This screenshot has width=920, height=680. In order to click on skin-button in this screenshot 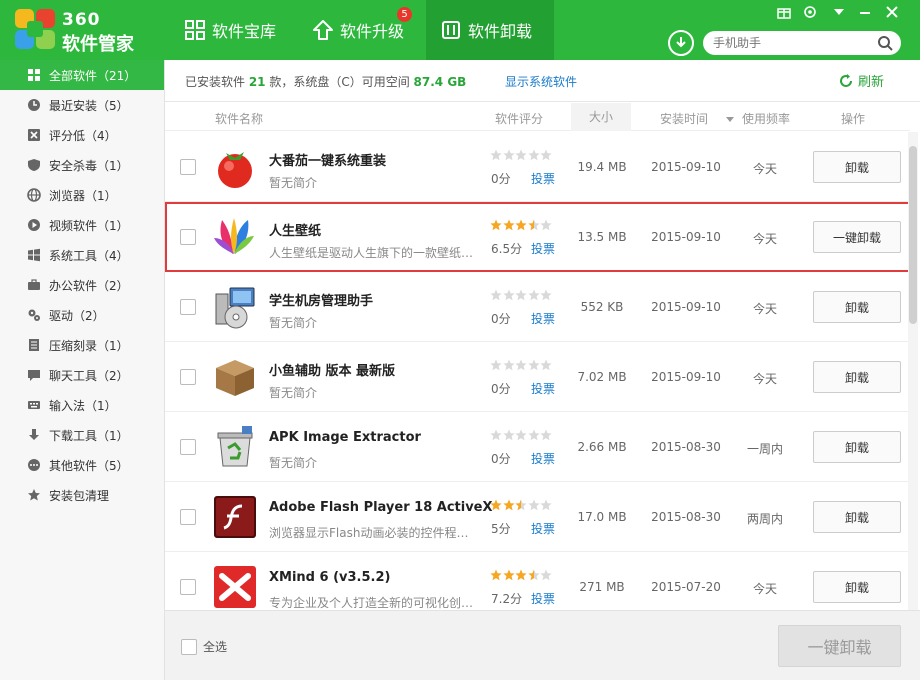, I will do `click(784, 12)`.